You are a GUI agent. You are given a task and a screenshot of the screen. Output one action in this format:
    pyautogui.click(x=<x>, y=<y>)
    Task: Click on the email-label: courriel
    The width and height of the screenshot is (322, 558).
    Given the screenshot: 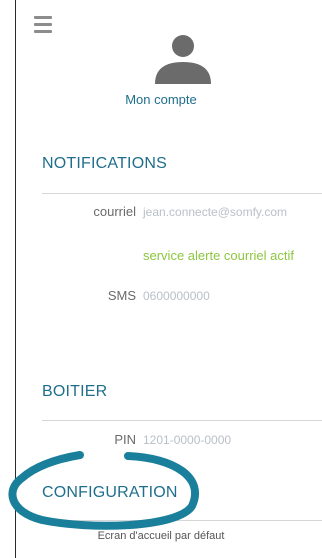 What is the action you would take?
    pyautogui.click(x=114, y=211)
    